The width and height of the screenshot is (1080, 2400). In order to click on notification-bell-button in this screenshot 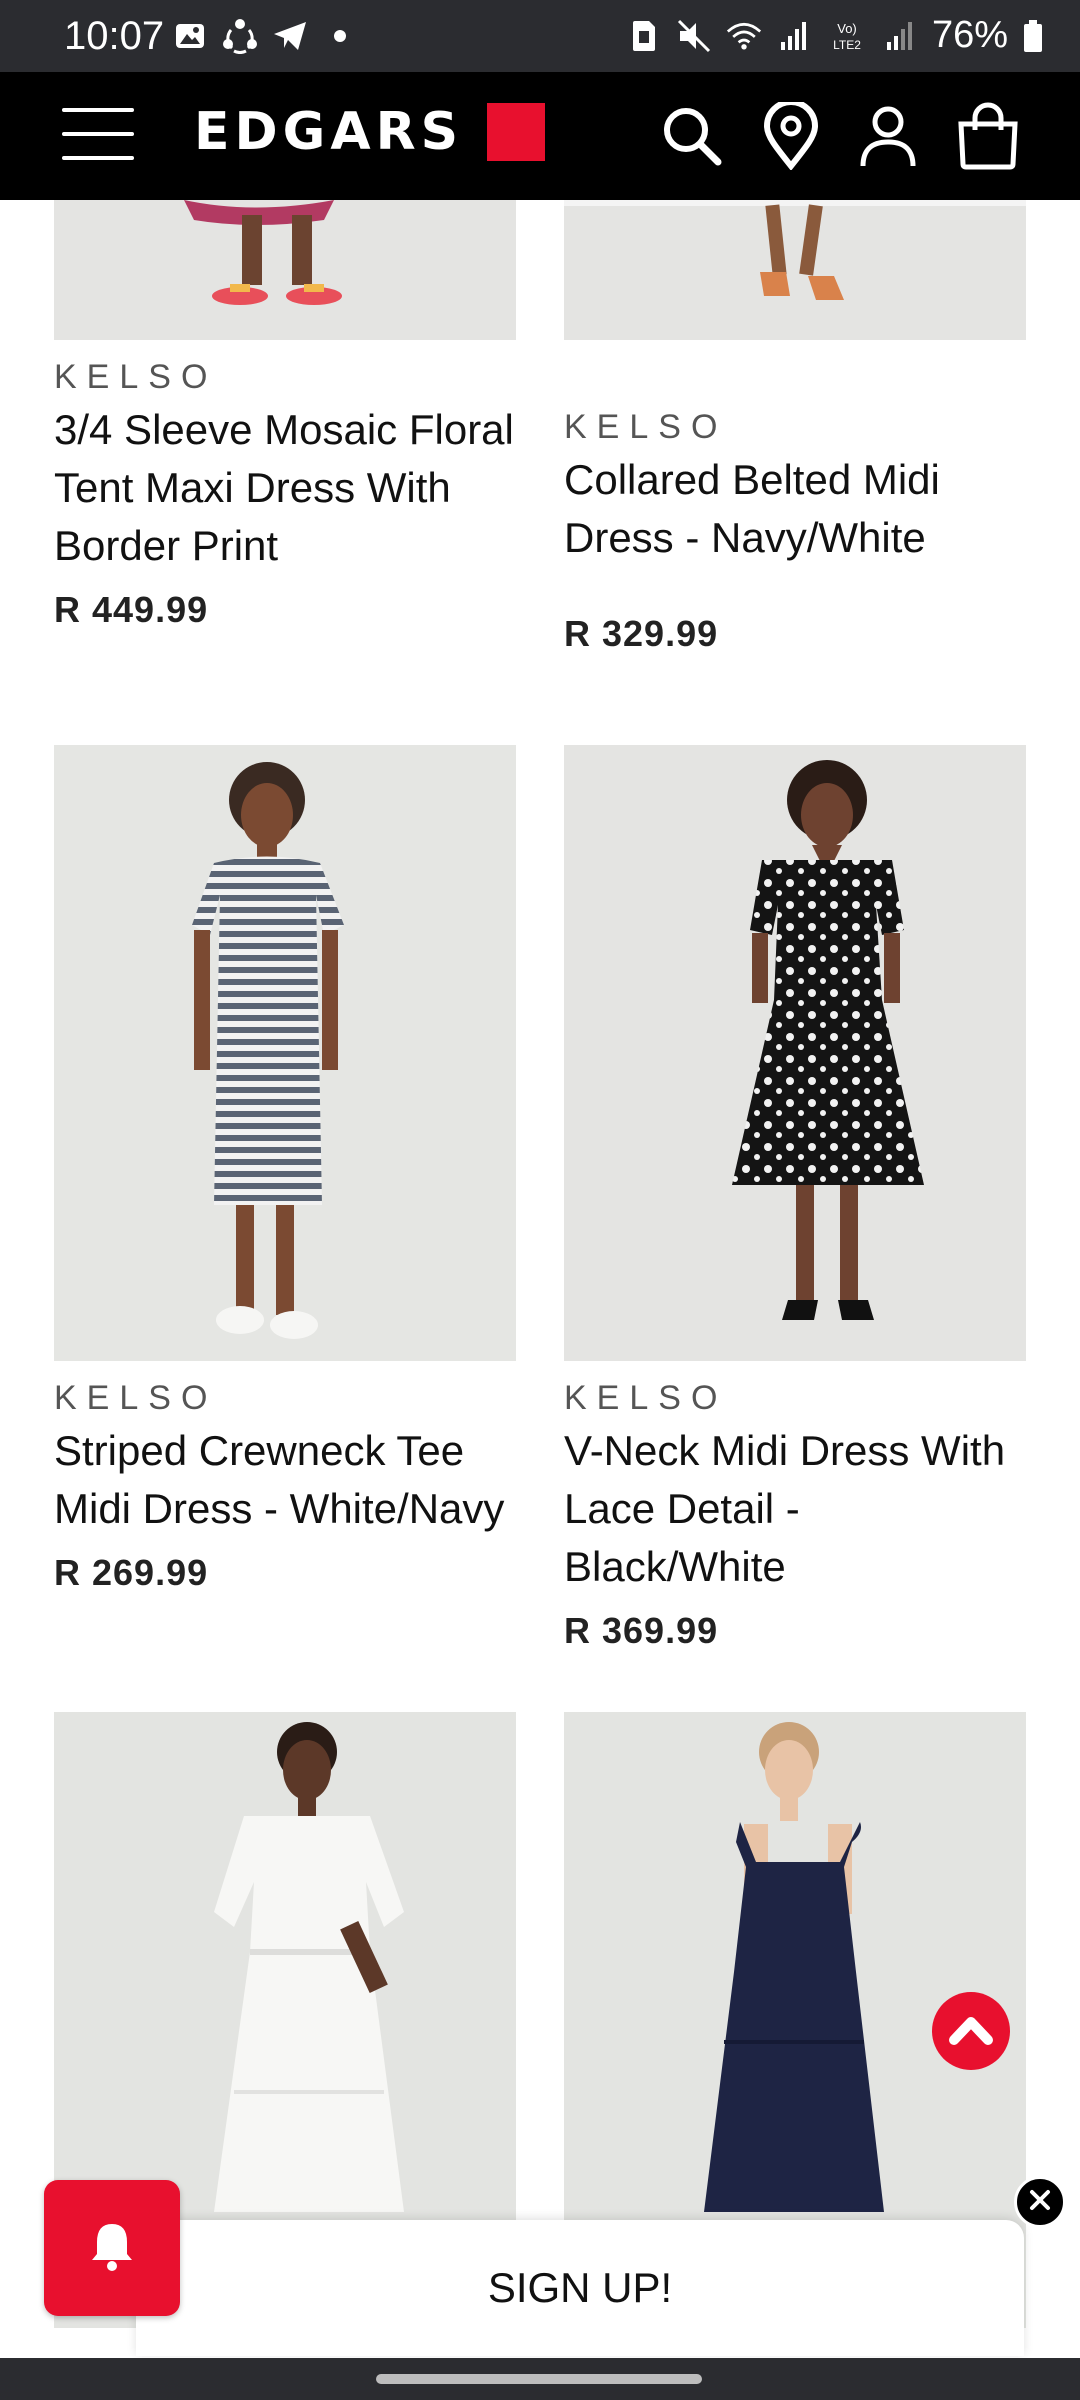, I will do `click(112, 2248)`.